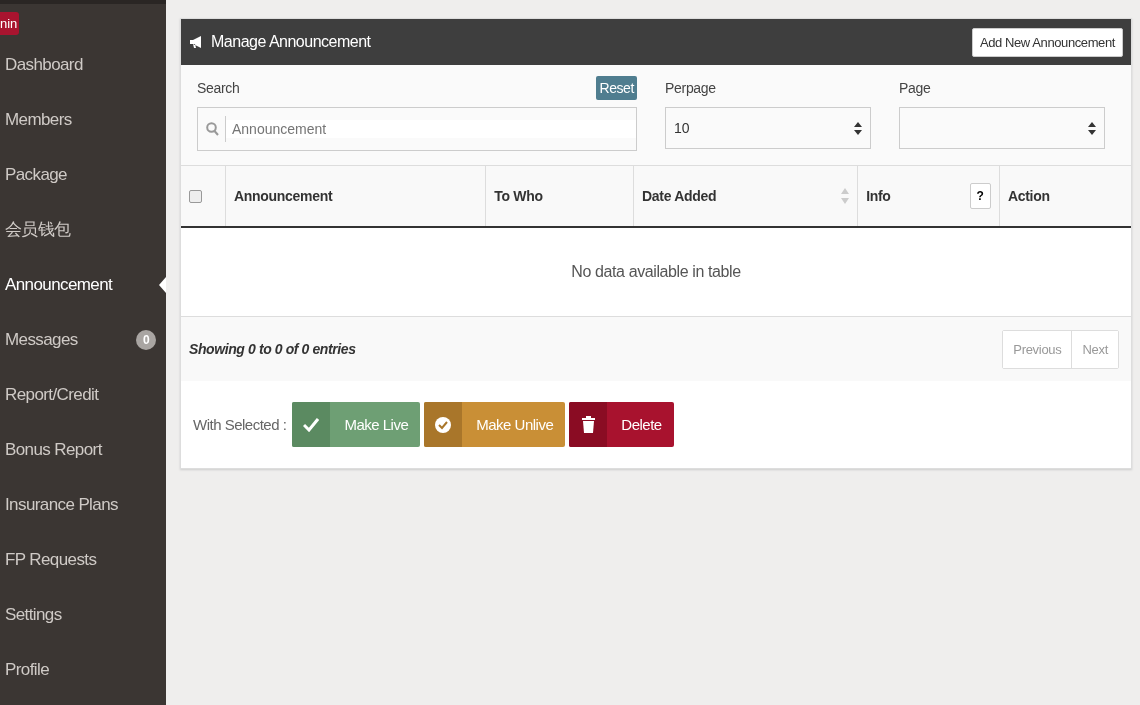  Describe the element at coordinates (83, 669) in the screenshot. I see `sidebar-item: Profile` at that location.